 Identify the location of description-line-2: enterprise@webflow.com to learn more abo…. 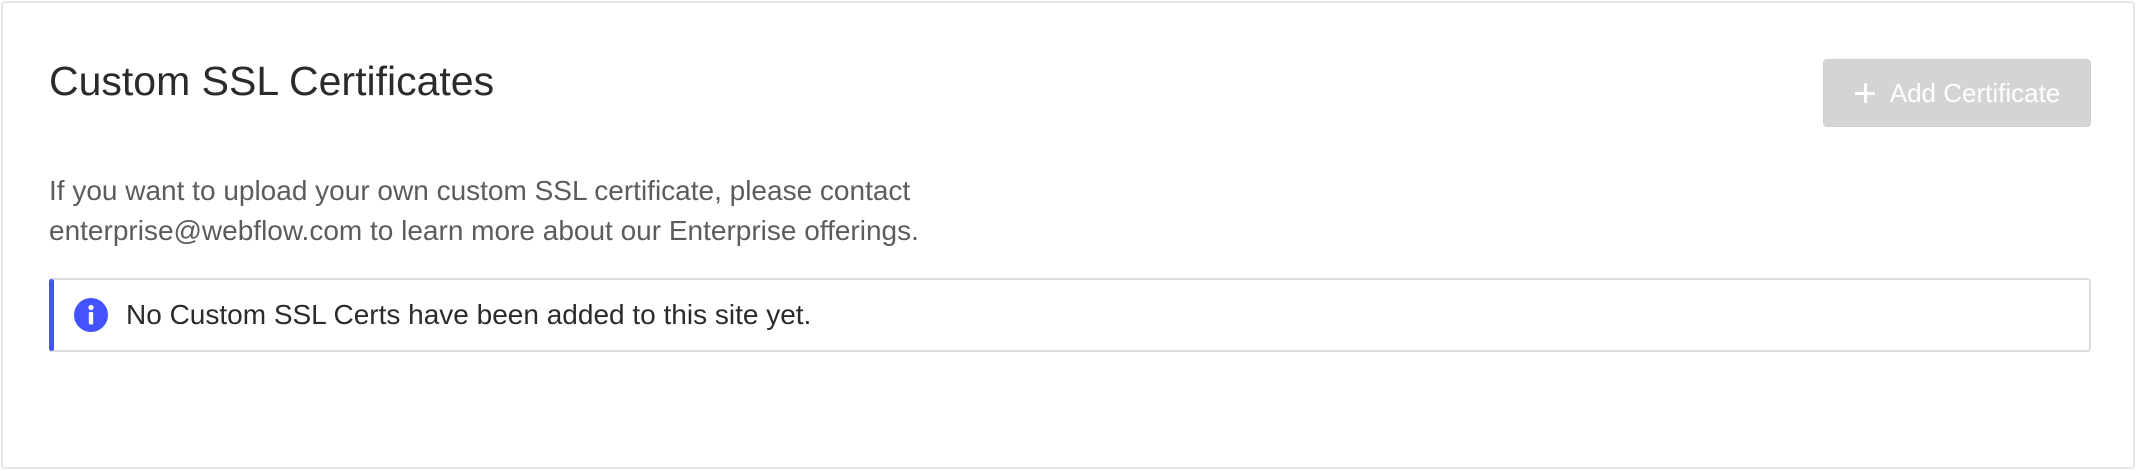
(484, 230).